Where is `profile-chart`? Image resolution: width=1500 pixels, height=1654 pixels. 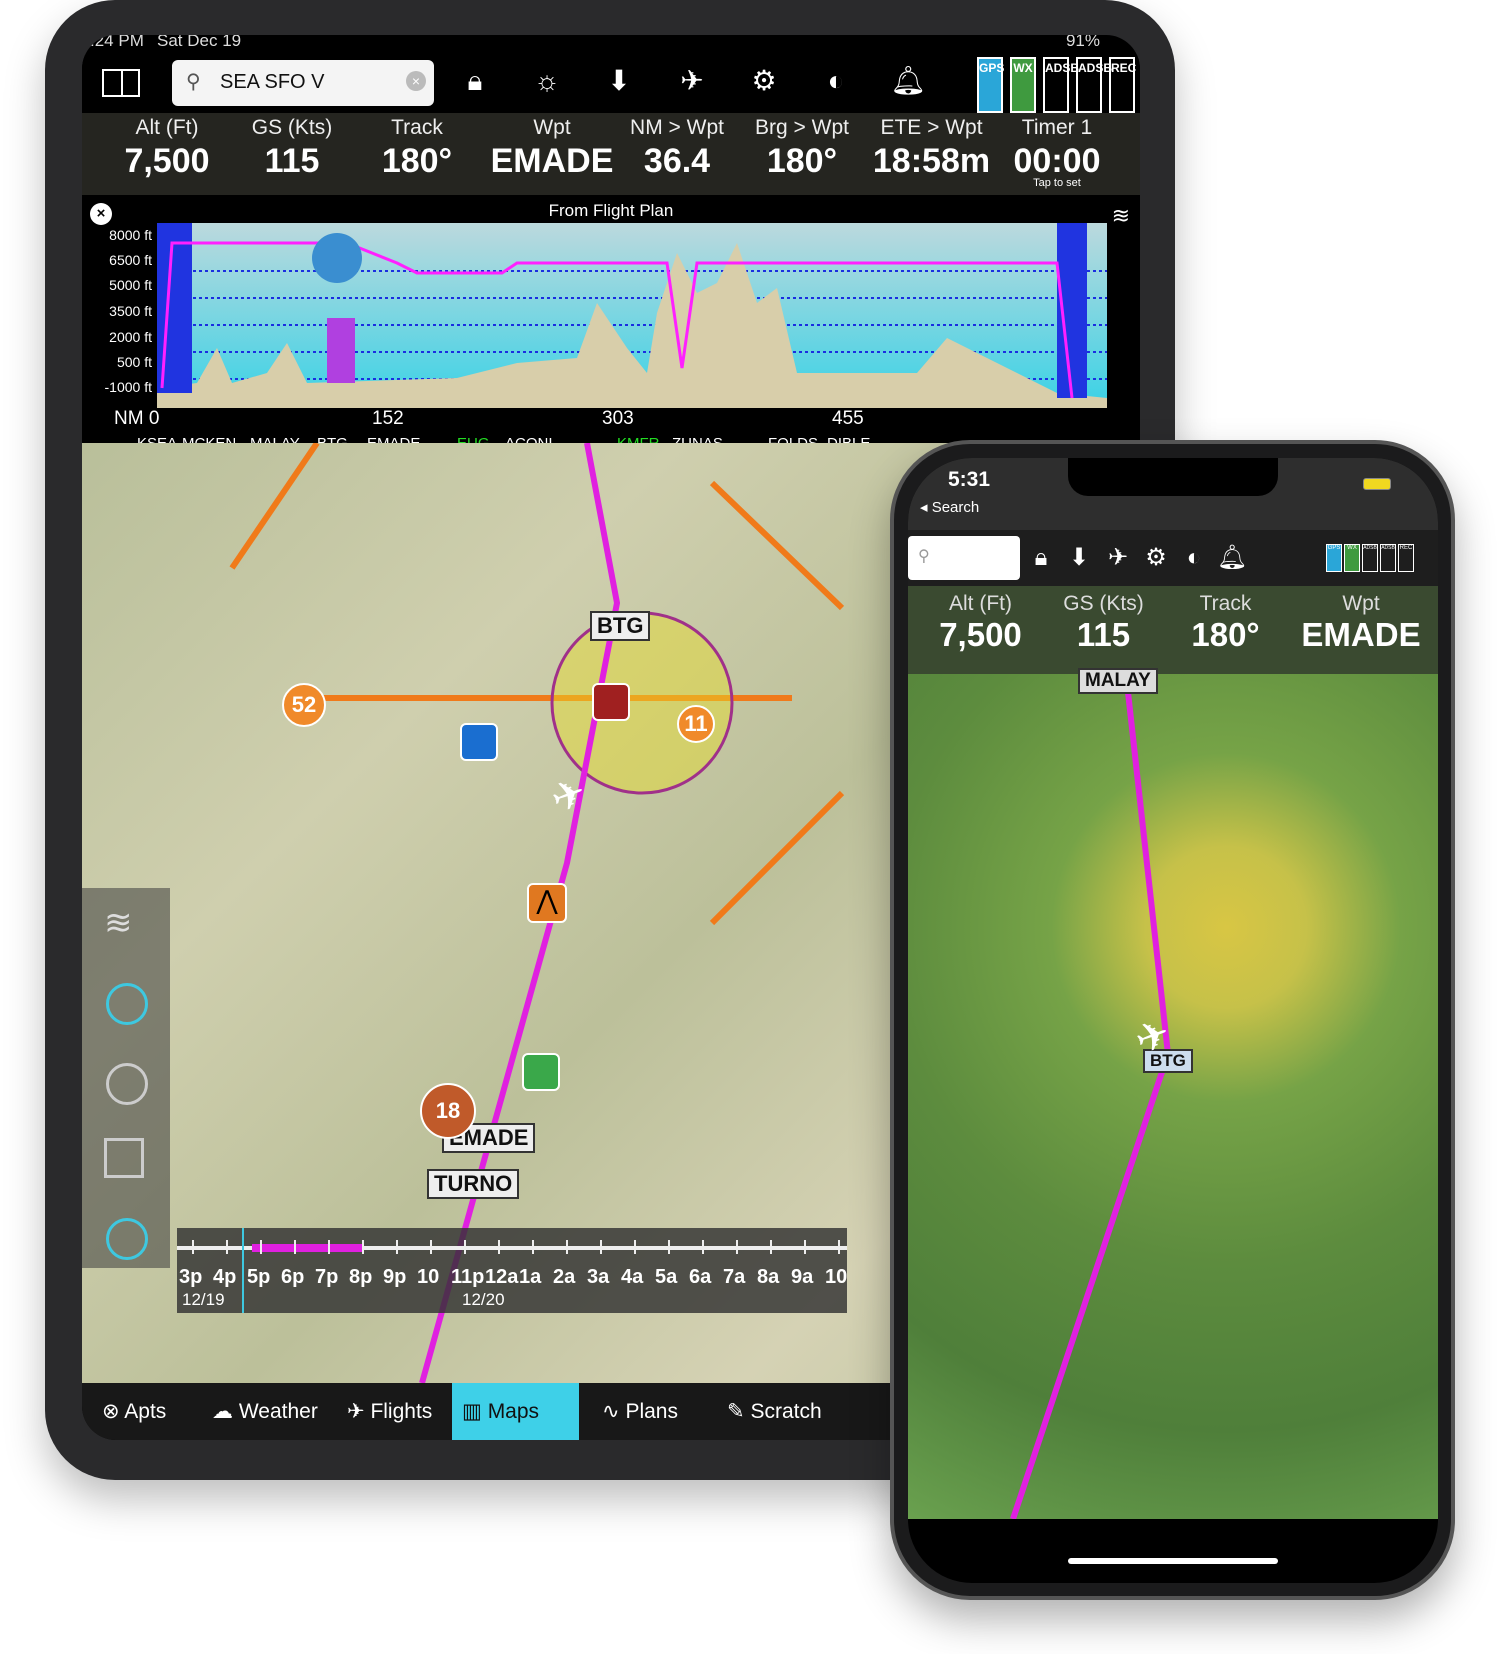
profile-chart is located at coordinates (632, 315).